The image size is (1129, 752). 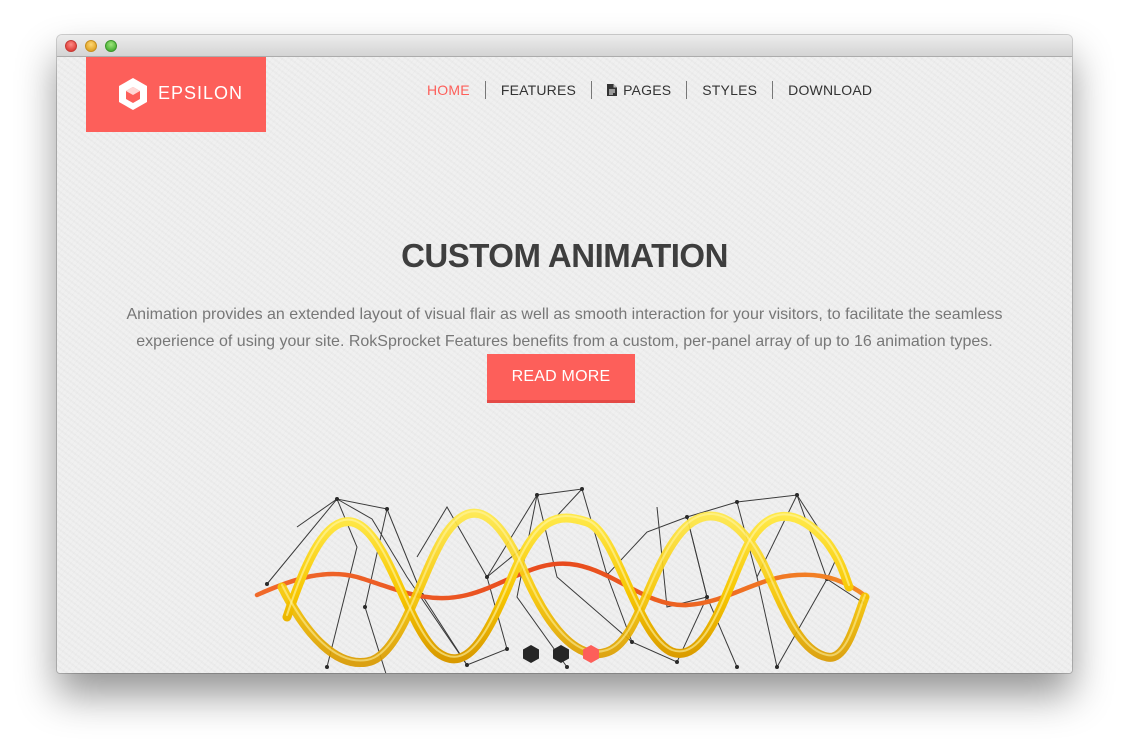 I want to click on nav-item-features: FEATURES, so click(x=538, y=90).